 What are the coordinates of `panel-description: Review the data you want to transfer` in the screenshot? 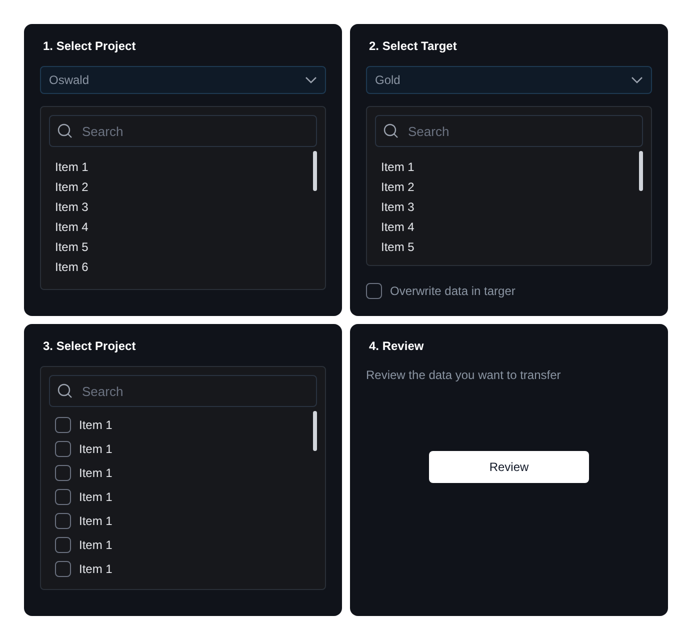 It's located at (464, 375).